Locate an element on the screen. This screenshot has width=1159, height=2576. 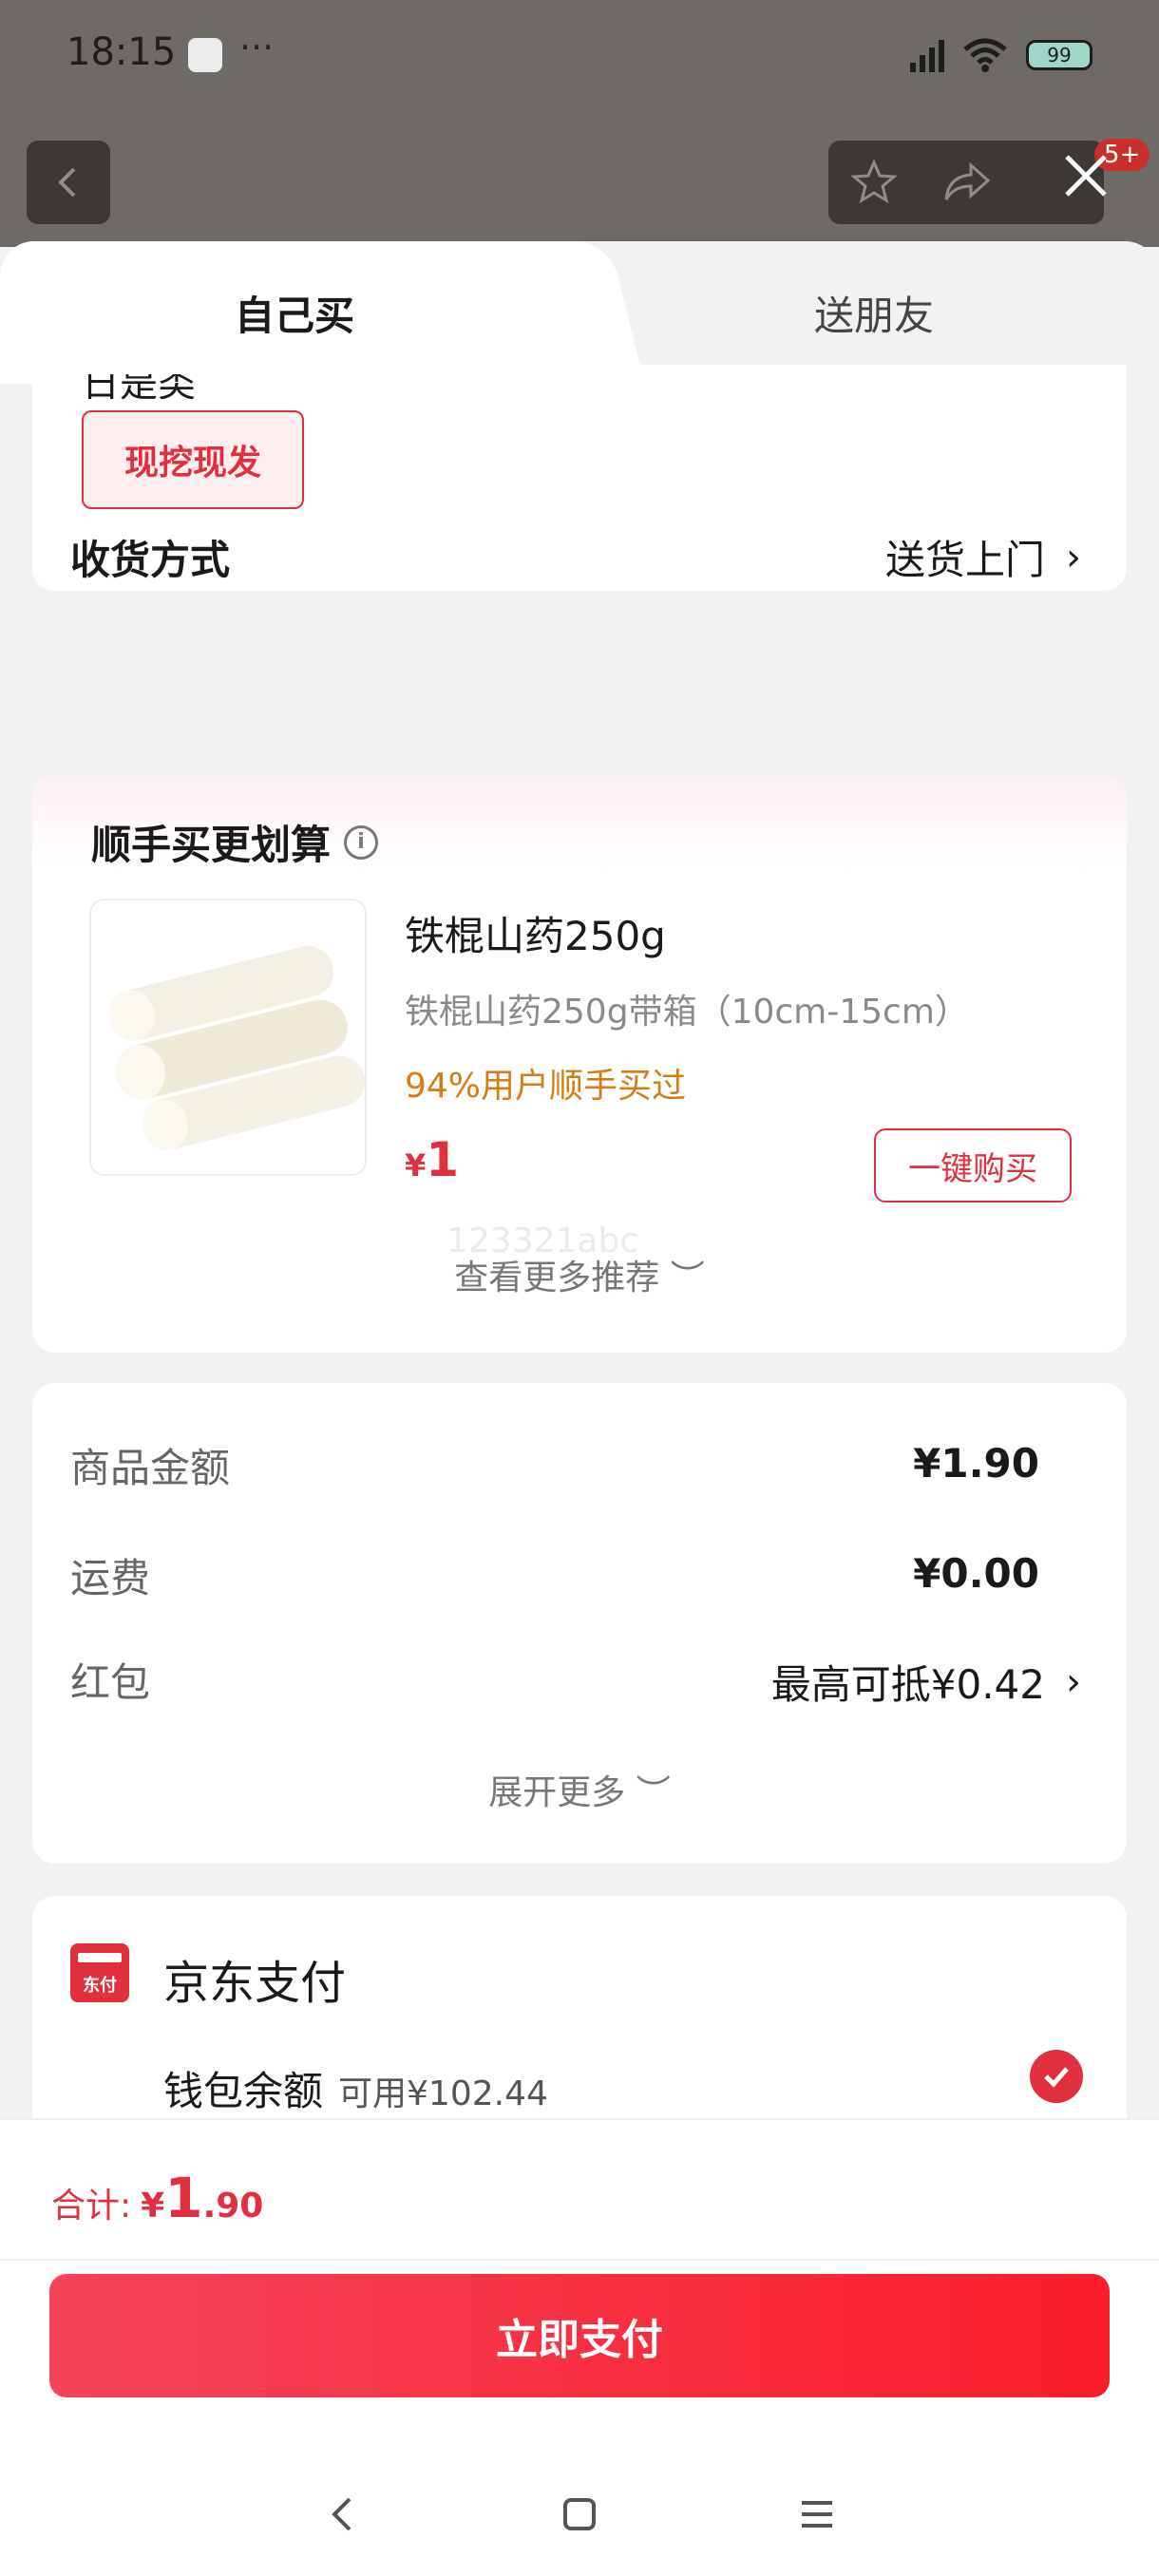
delivery-label: 收货方式 is located at coordinates (150, 560).